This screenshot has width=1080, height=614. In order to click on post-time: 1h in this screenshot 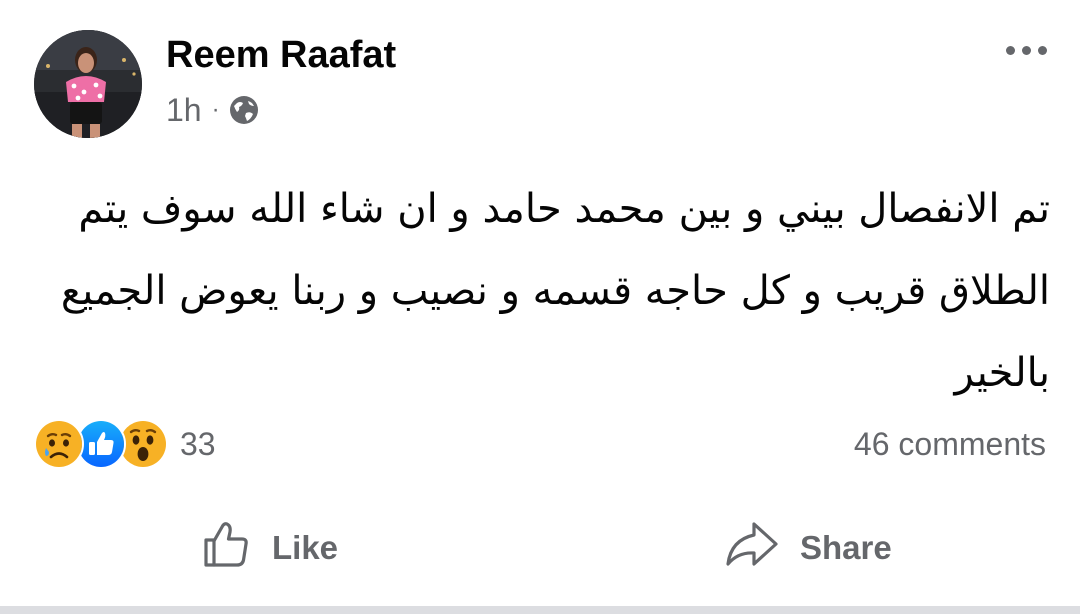, I will do `click(184, 110)`.